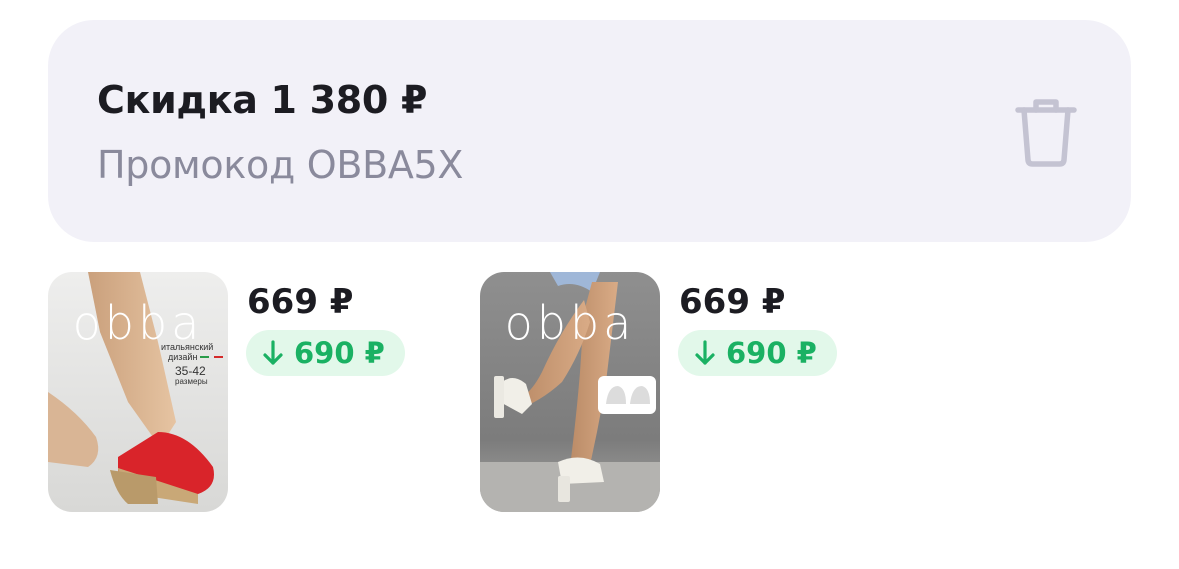  I want to click on sizes-range: 35-42, so click(190, 371).